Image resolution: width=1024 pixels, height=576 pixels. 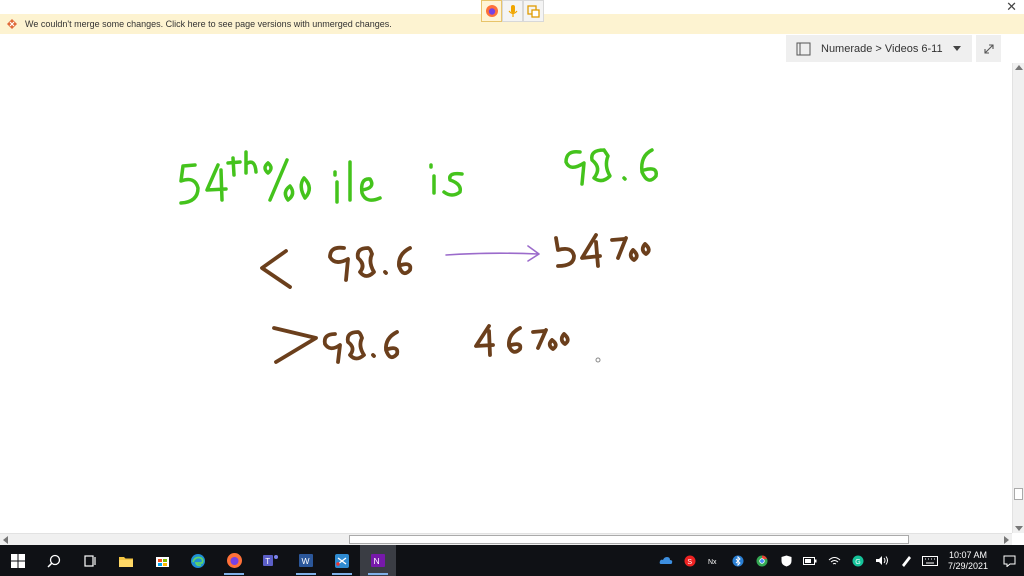 What do you see at coordinates (1011, 7) in the screenshot?
I see `close-warning-button: ✕` at bounding box center [1011, 7].